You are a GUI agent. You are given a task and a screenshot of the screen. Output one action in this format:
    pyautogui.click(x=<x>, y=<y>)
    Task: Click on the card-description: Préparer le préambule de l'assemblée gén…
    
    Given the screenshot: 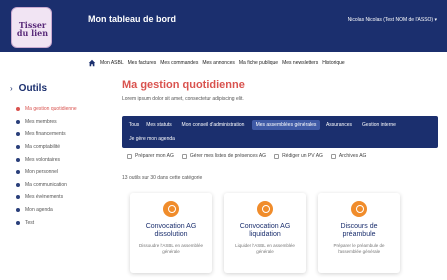 What is the action you would take?
    pyautogui.click(x=359, y=248)
    